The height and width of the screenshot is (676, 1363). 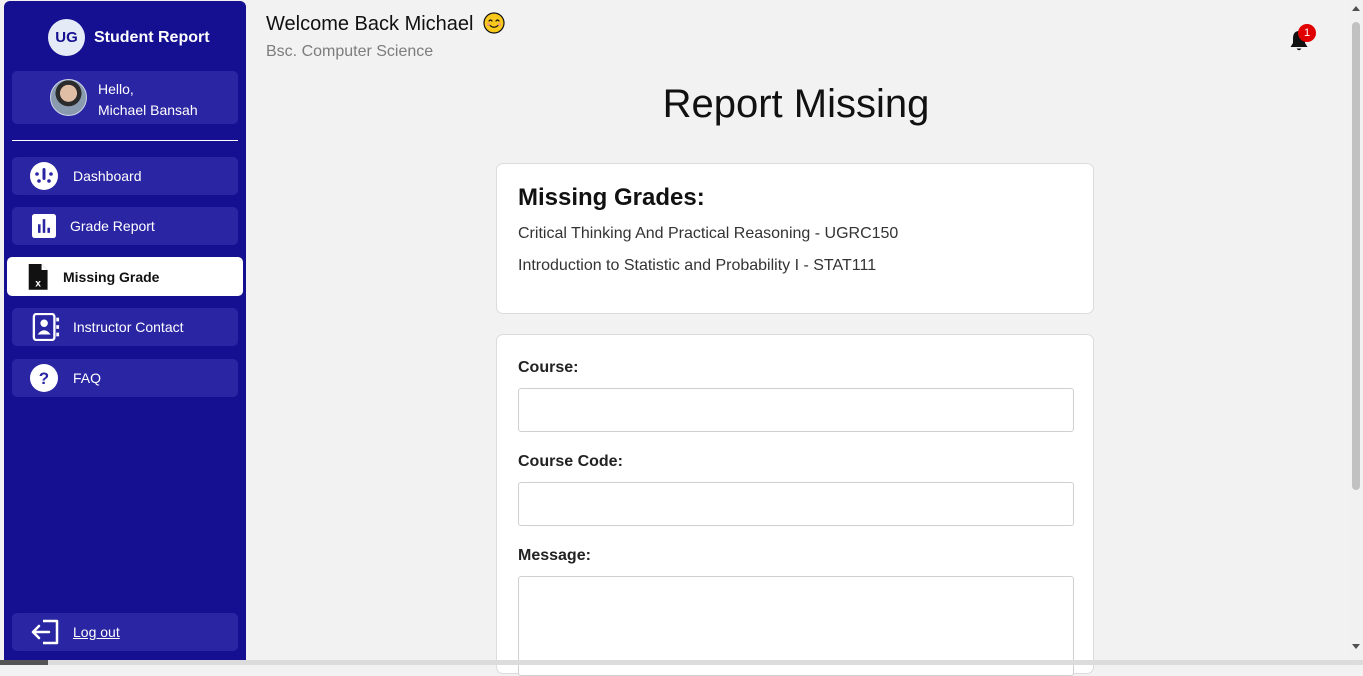 I want to click on greeting-text: Hello,, so click(x=116, y=89).